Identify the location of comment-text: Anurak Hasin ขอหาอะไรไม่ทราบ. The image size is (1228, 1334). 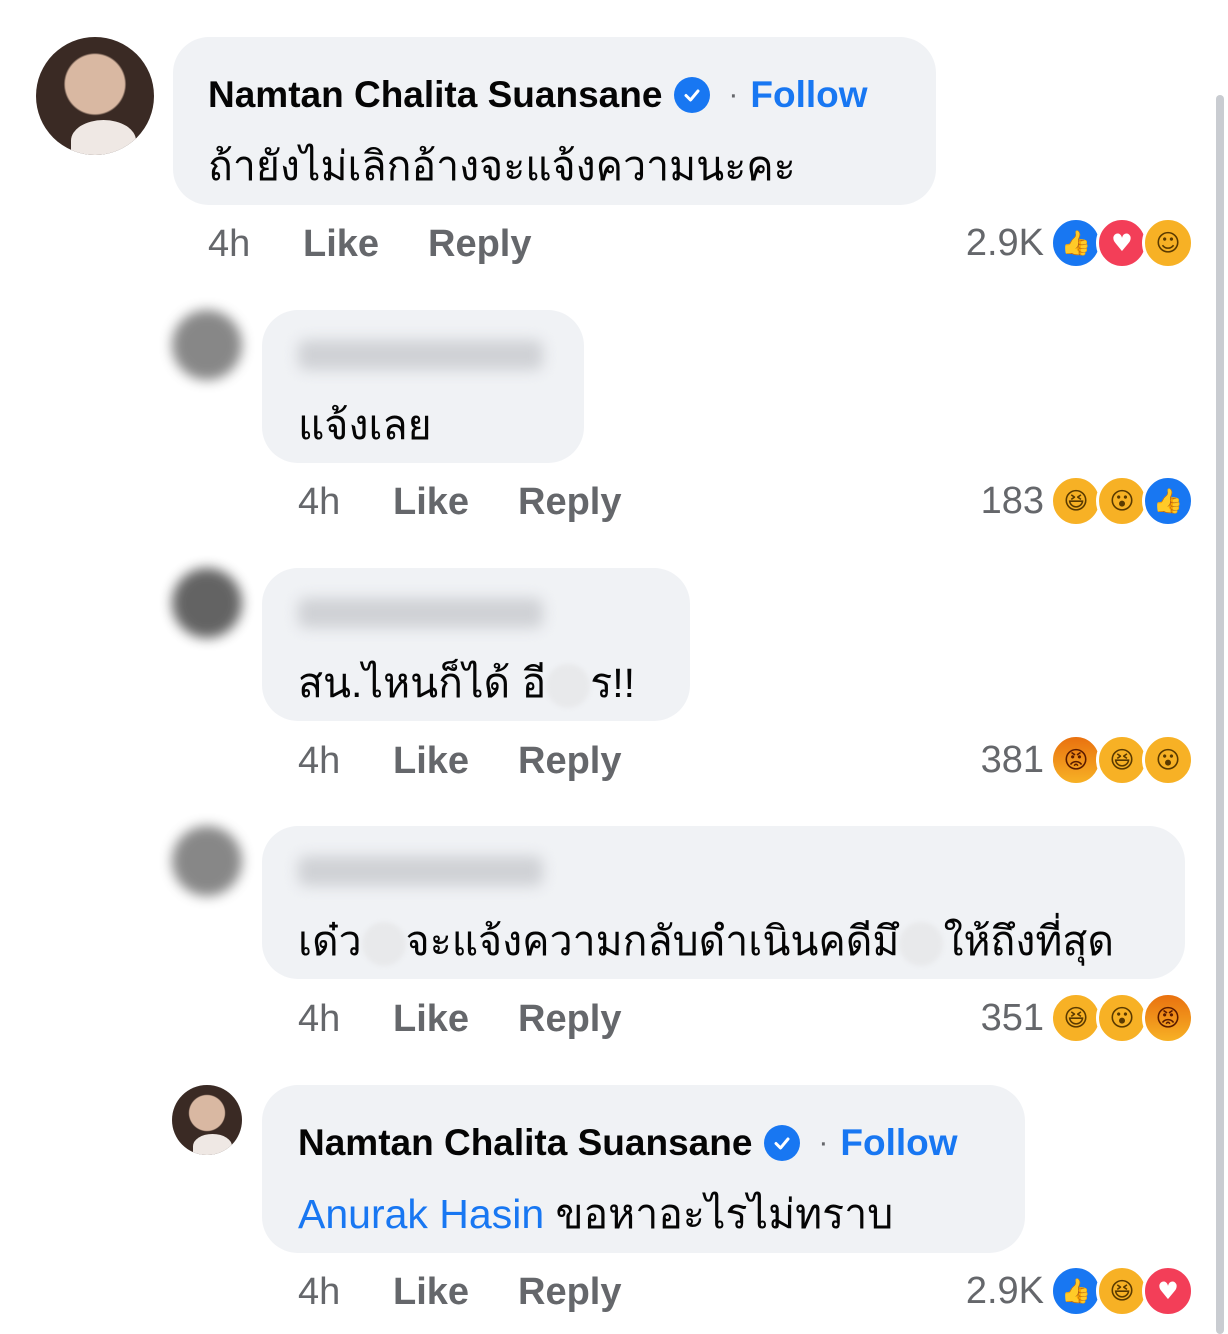
(595, 1214).